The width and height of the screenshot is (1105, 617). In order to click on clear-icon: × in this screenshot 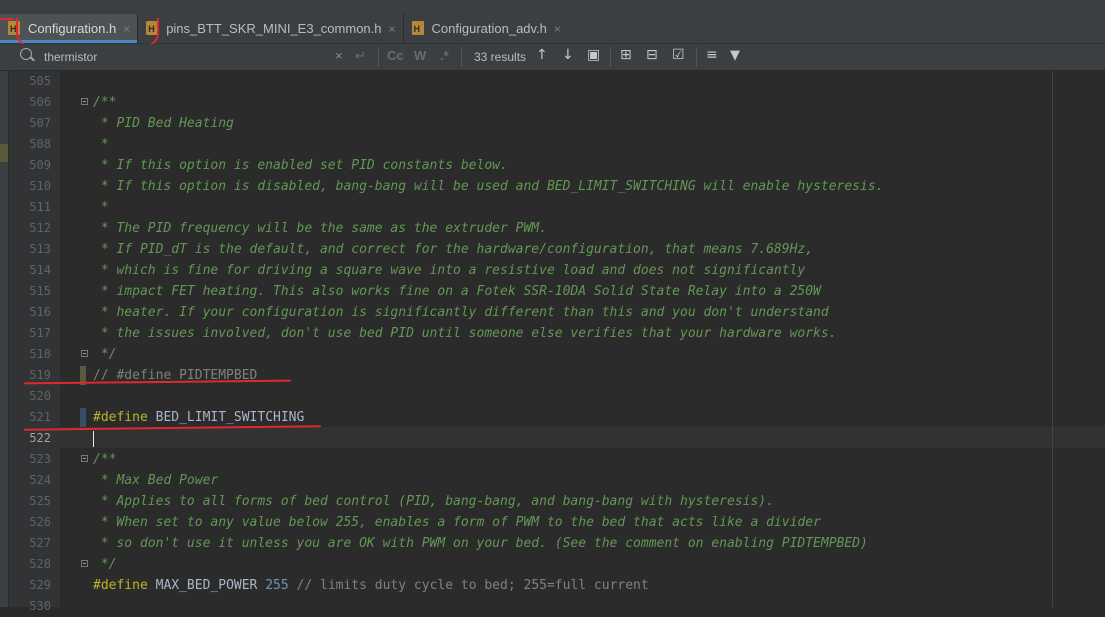, I will do `click(339, 55)`.